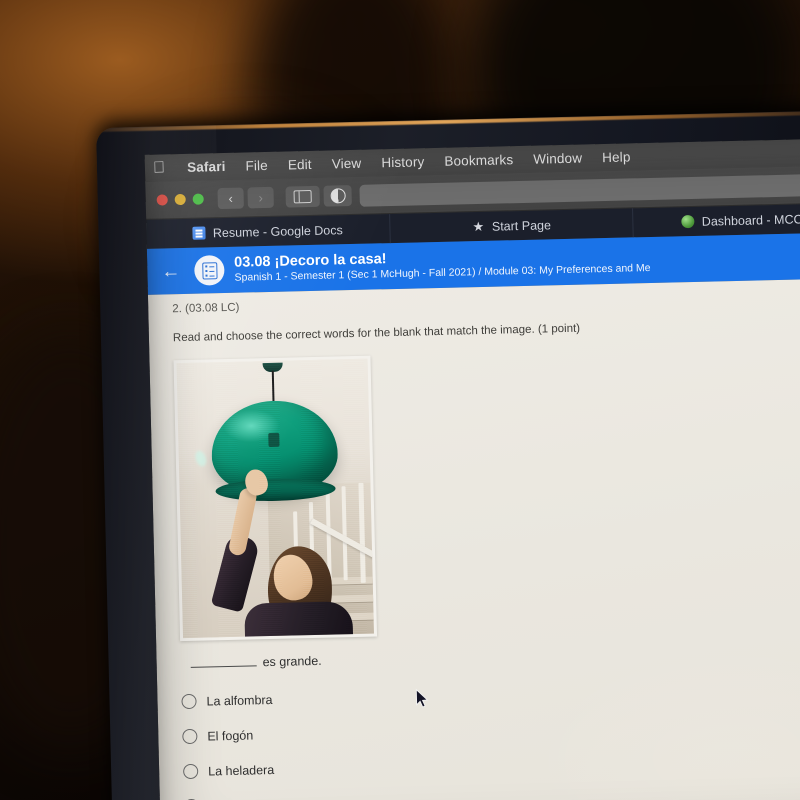  I want to click on close-window-button, so click(162, 200).